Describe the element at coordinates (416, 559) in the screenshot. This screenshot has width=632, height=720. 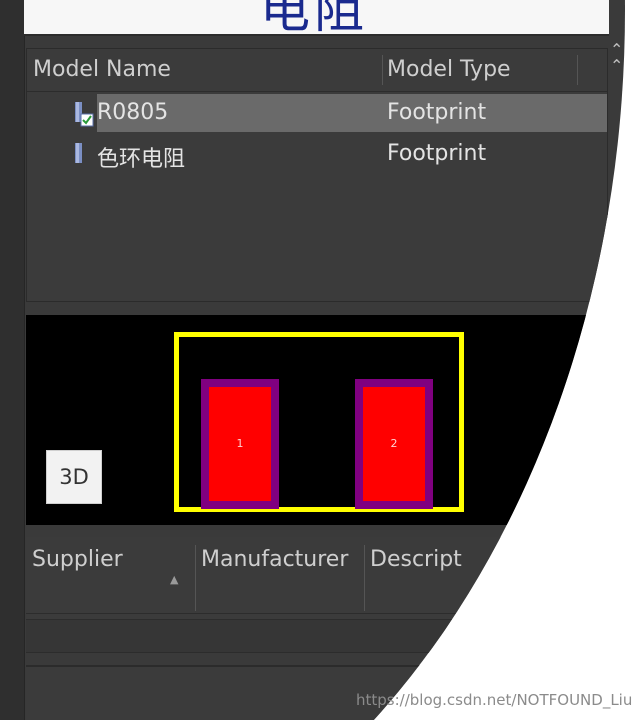
I see `column-header-description: Descript` at that location.